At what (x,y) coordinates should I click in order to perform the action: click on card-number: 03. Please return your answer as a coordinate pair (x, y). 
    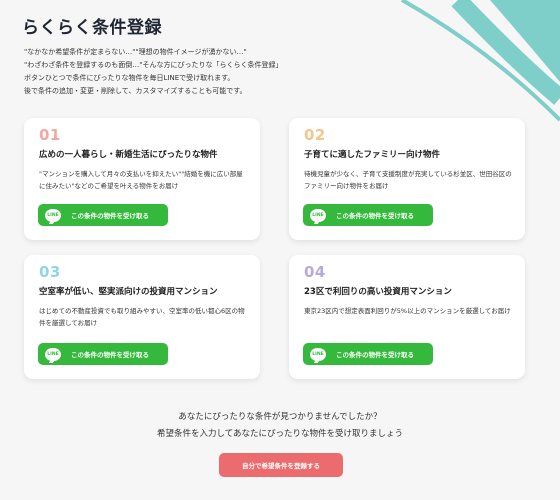
    Looking at the image, I should click on (50, 272).